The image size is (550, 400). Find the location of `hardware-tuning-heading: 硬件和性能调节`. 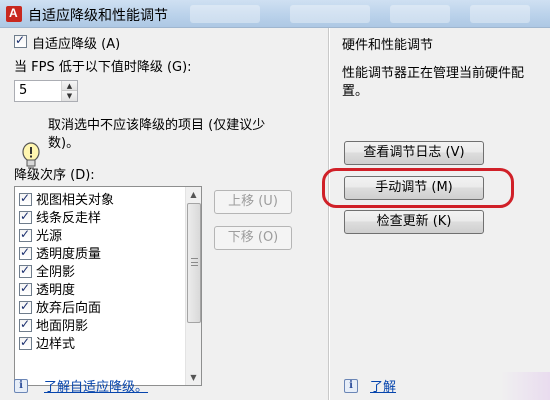

hardware-tuning-heading: 硬件和性能调节 is located at coordinates (388, 45).